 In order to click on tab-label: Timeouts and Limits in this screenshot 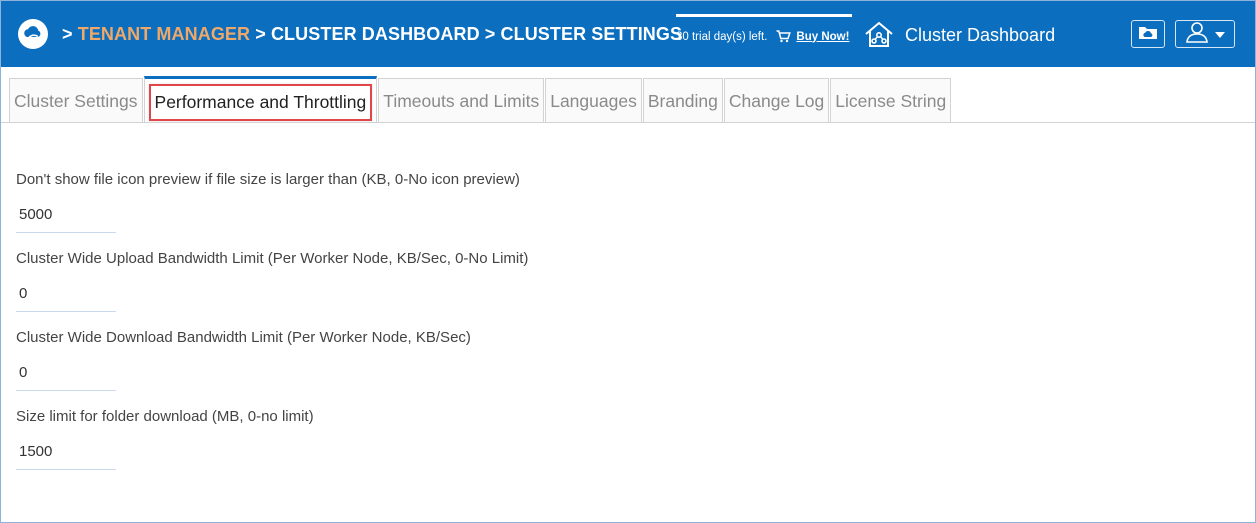, I will do `click(461, 100)`.